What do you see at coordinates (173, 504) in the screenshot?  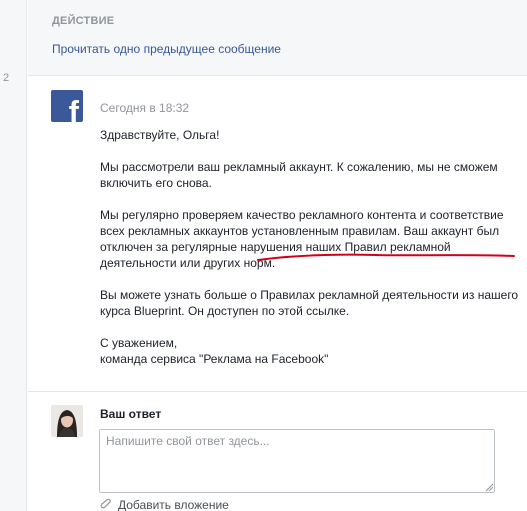 I see `add-attachment-label: Добавить вложение` at bounding box center [173, 504].